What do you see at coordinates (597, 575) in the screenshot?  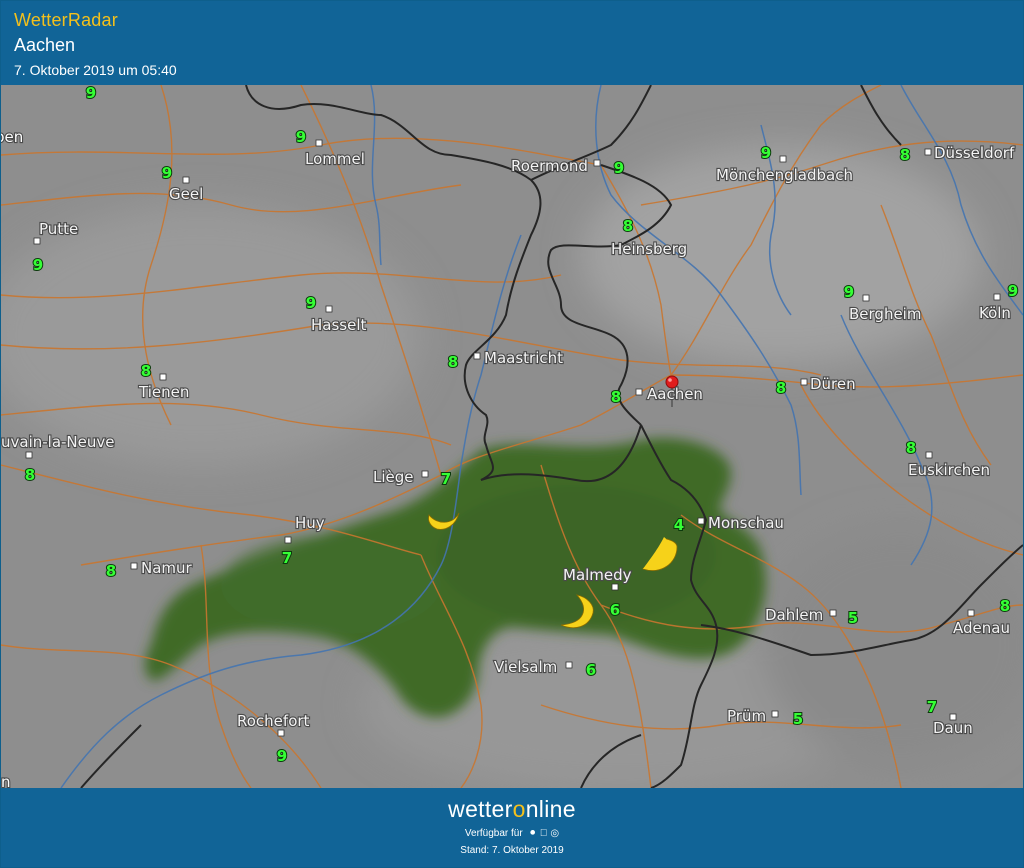 I see `city-label: Malmedy` at bounding box center [597, 575].